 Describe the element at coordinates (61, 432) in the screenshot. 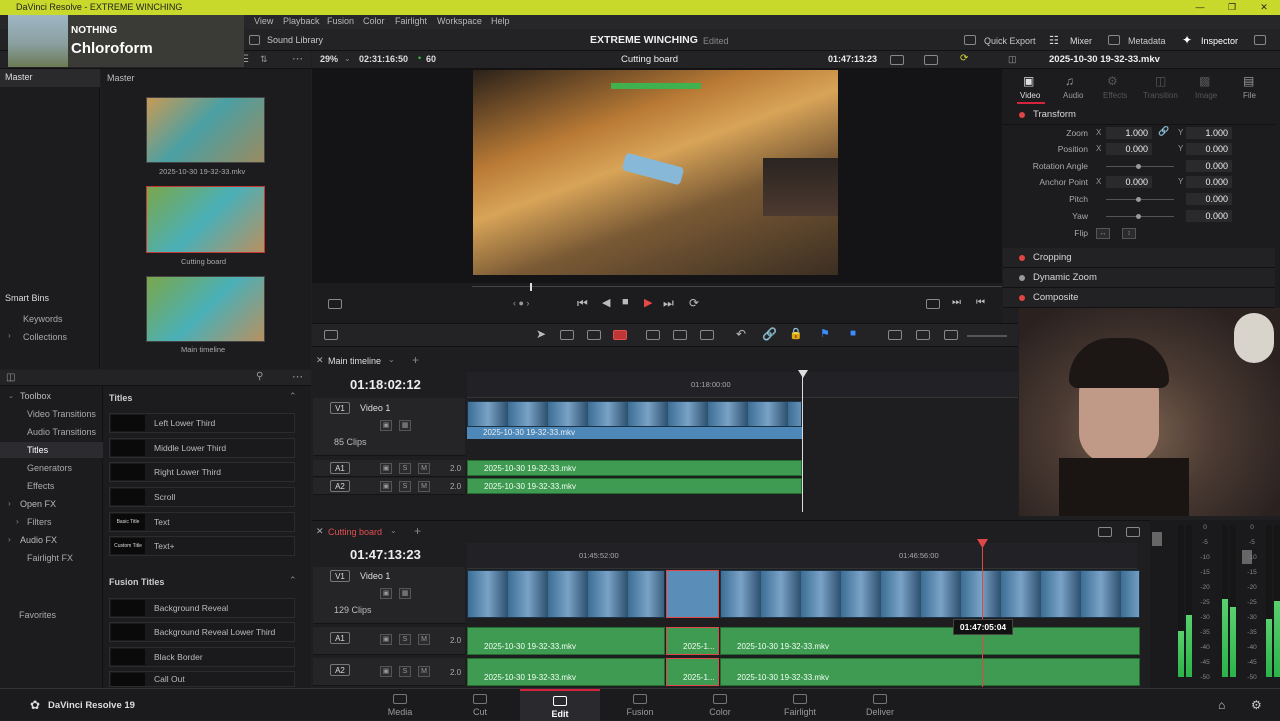

I see `tree-audio-transitions: Audio Transitions` at that location.